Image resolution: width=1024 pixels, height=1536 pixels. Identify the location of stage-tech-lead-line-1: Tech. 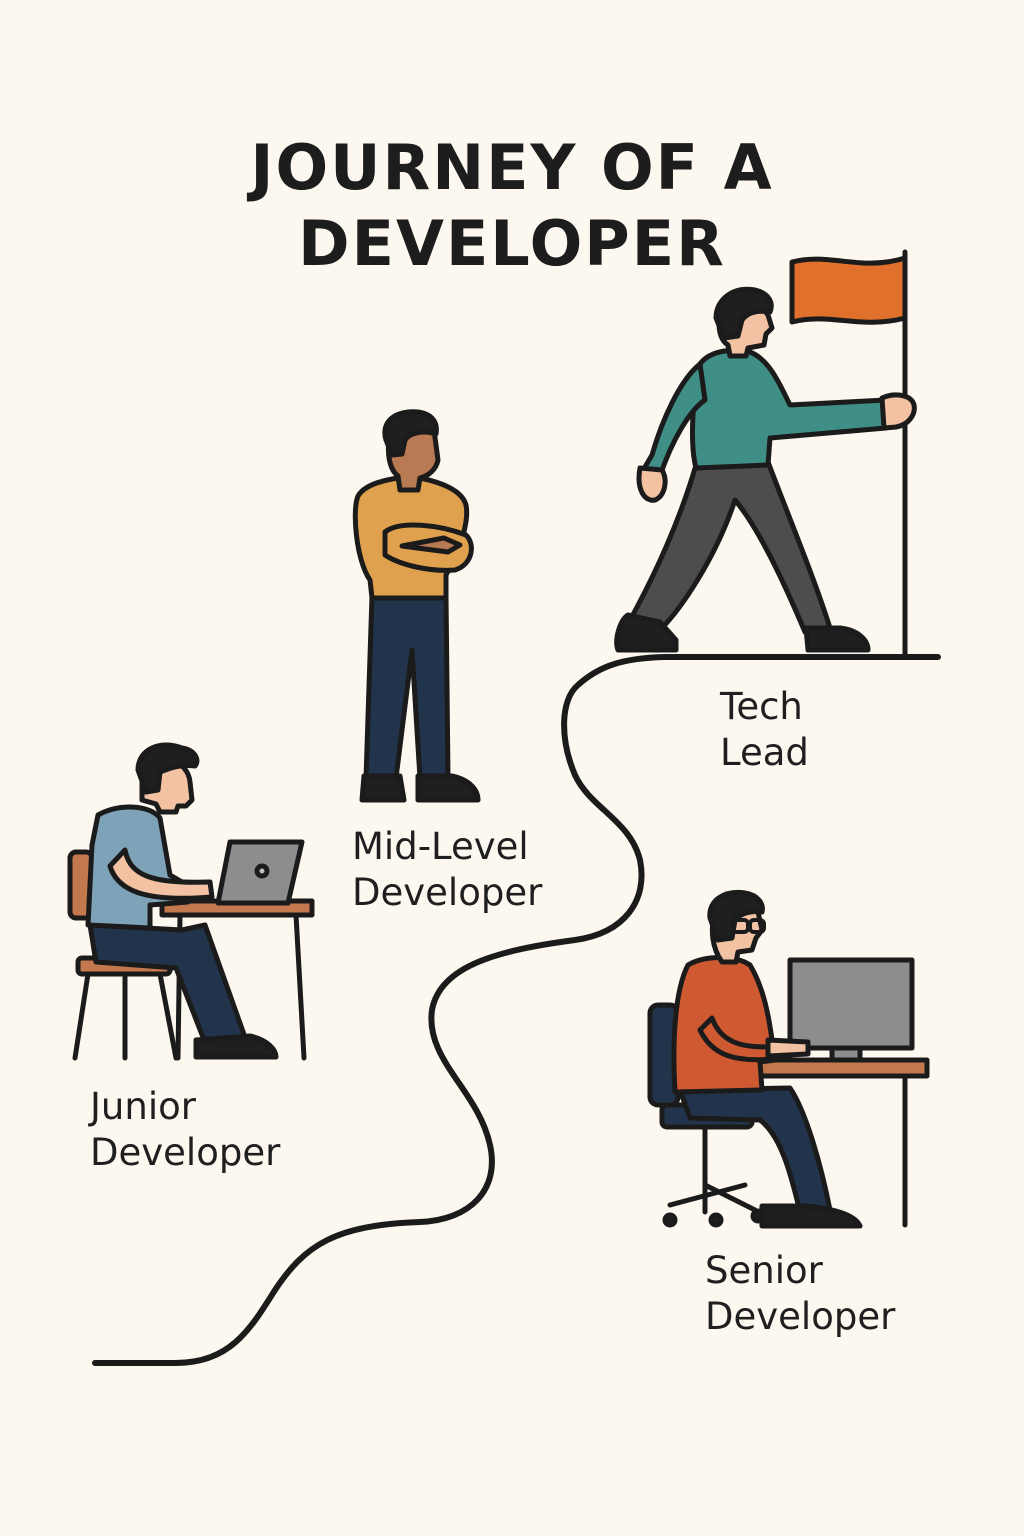
(761, 706).